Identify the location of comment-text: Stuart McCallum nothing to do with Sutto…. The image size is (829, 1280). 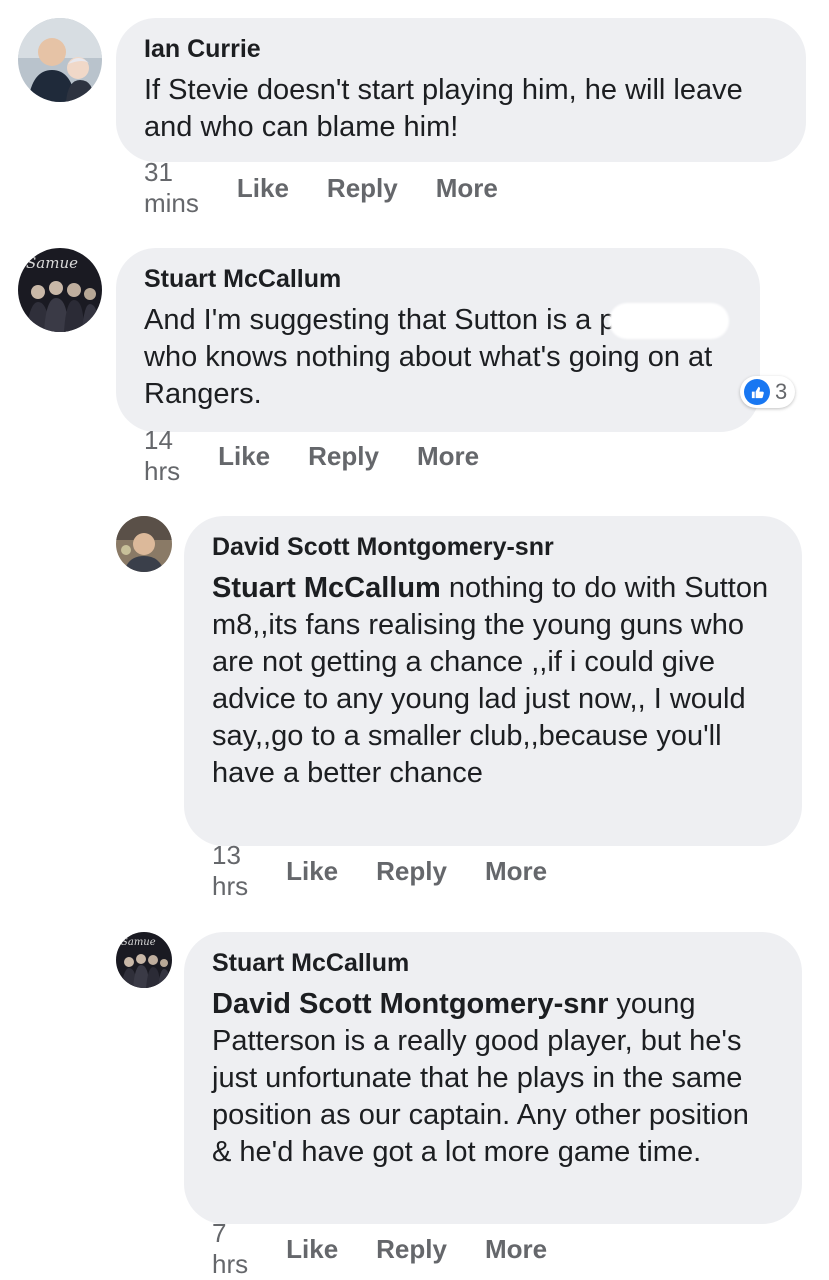
(492, 681).